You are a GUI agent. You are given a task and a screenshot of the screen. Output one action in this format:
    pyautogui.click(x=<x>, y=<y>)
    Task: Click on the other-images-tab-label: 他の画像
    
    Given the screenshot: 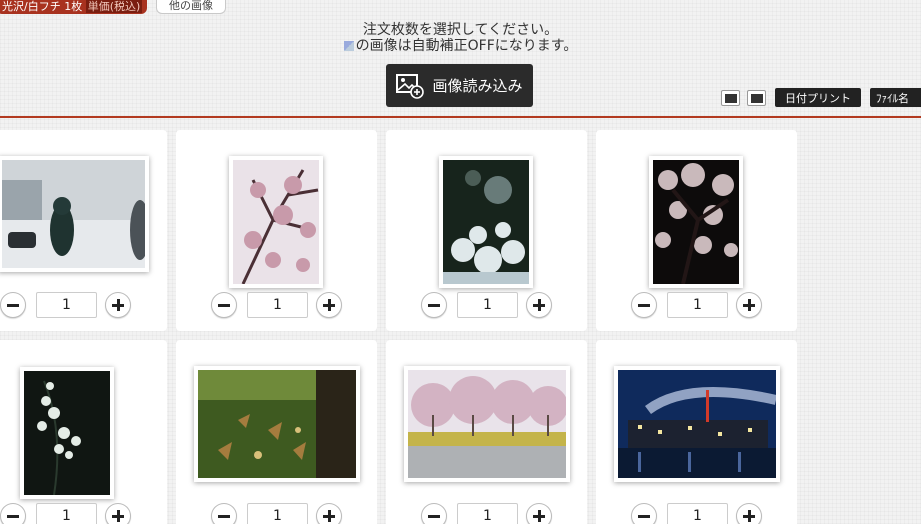 What is the action you would take?
    pyautogui.click(x=191, y=6)
    